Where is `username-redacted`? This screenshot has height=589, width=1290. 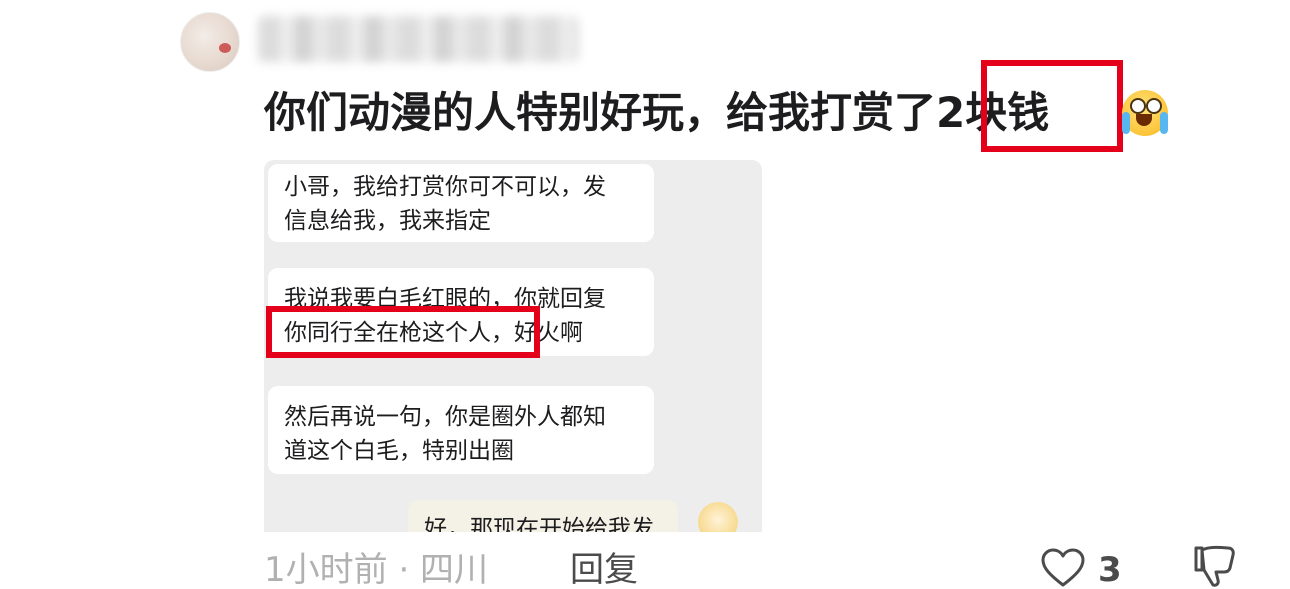
username-redacted is located at coordinates (418, 39).